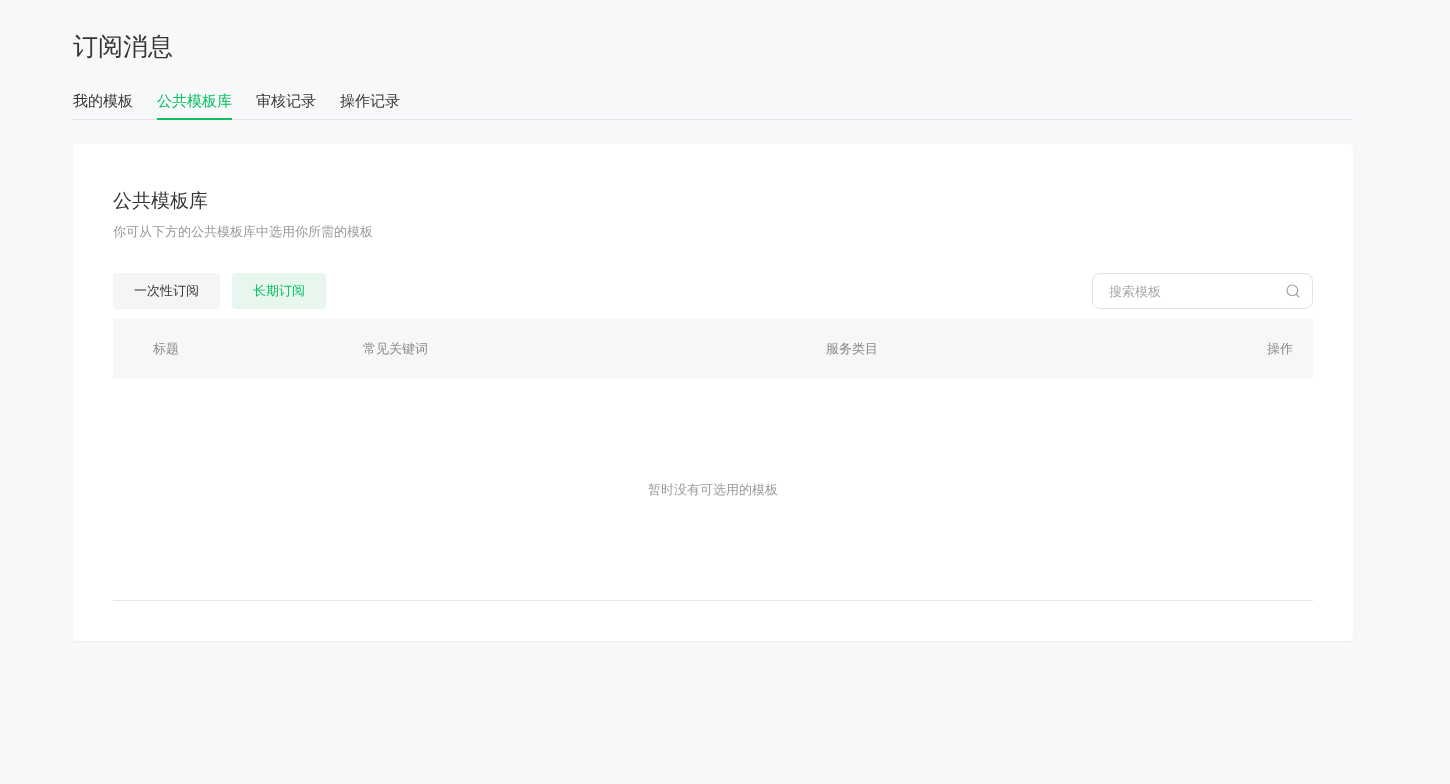 The image size is (1450, 784). Describe the element at coordinates (1293, 291) in the screenshot. I see `search-icon` at that location.